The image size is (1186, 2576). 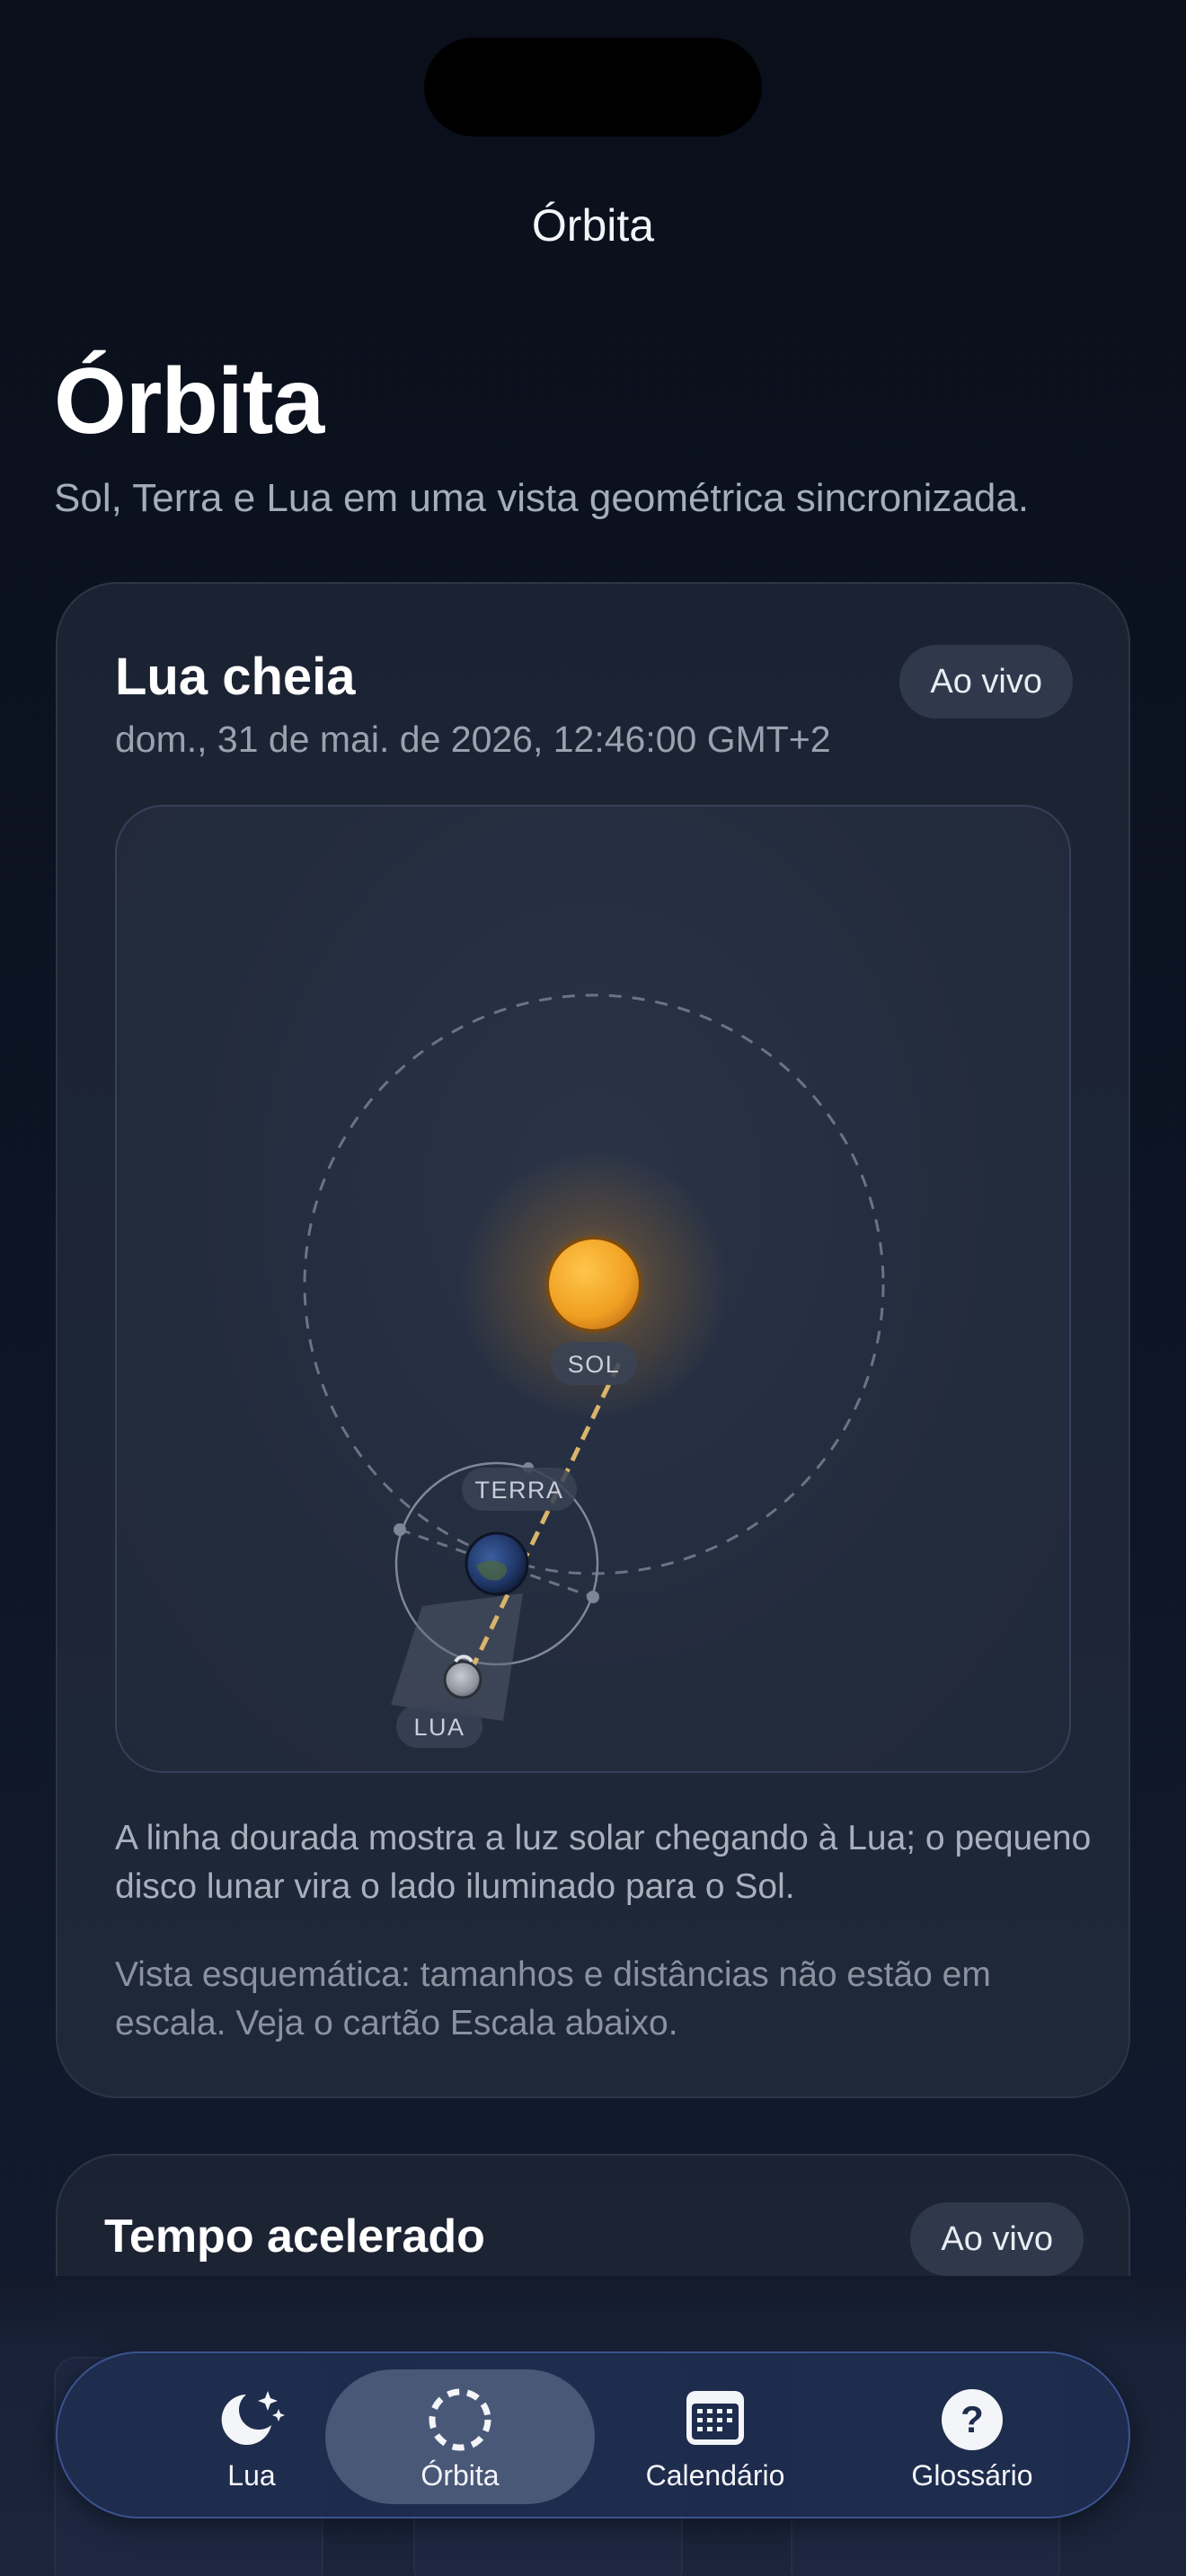 I want to click on moon, so click(x=462, y=1679).